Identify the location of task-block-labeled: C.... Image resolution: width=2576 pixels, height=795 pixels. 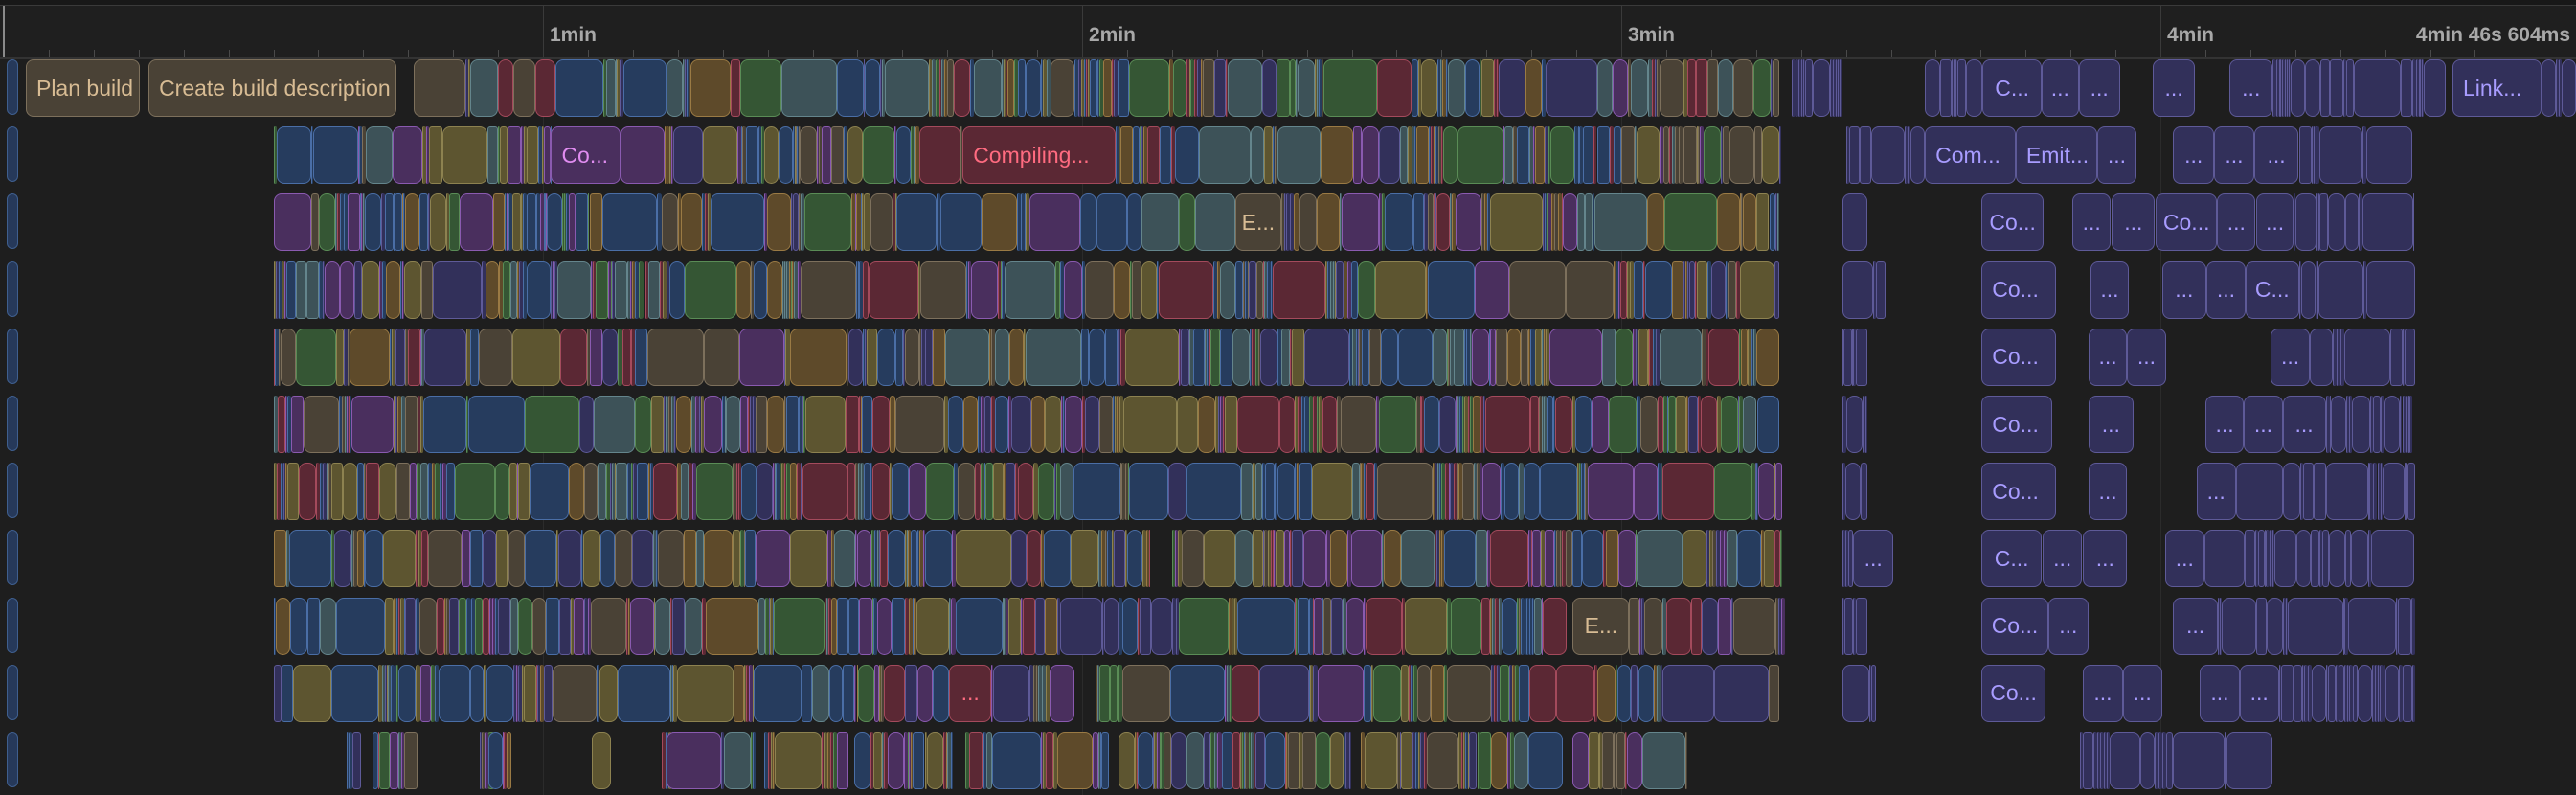
(2272, 290).